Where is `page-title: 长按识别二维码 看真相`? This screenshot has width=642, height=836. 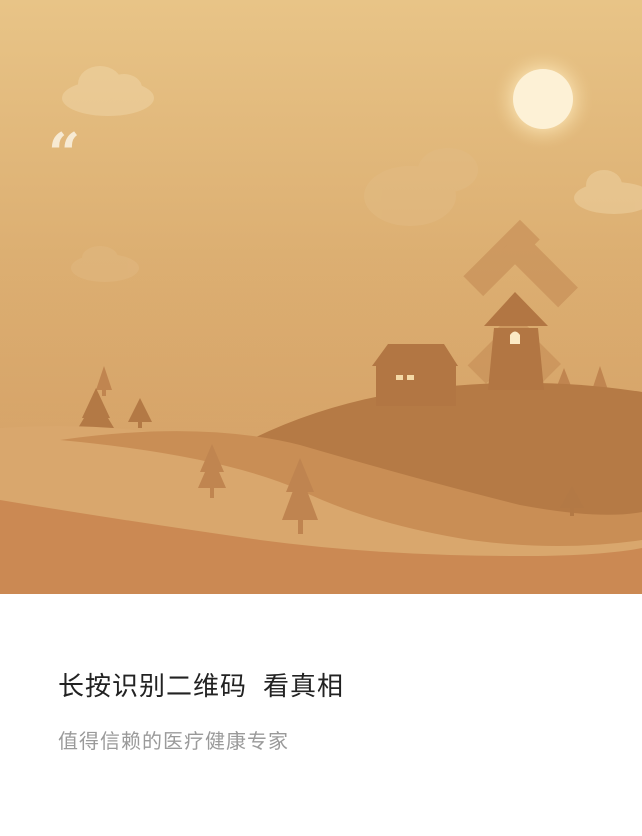
page-title: 长按识别二维码 看真相 is located at coordinates (338, 684).